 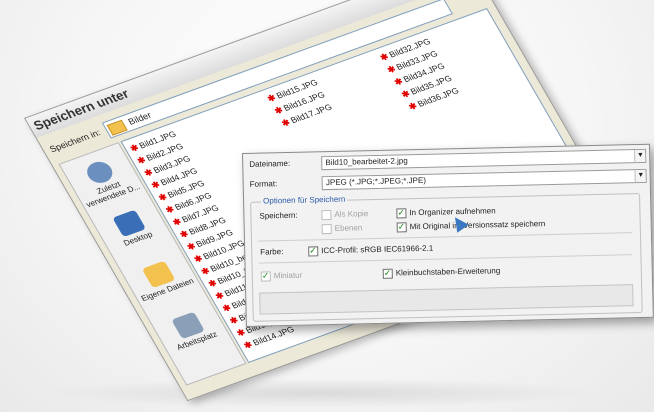 I want to click on format-select: JPEG (*.JPG;*.JPEG;*.JPE) ▼, so click(x=484, y=179).